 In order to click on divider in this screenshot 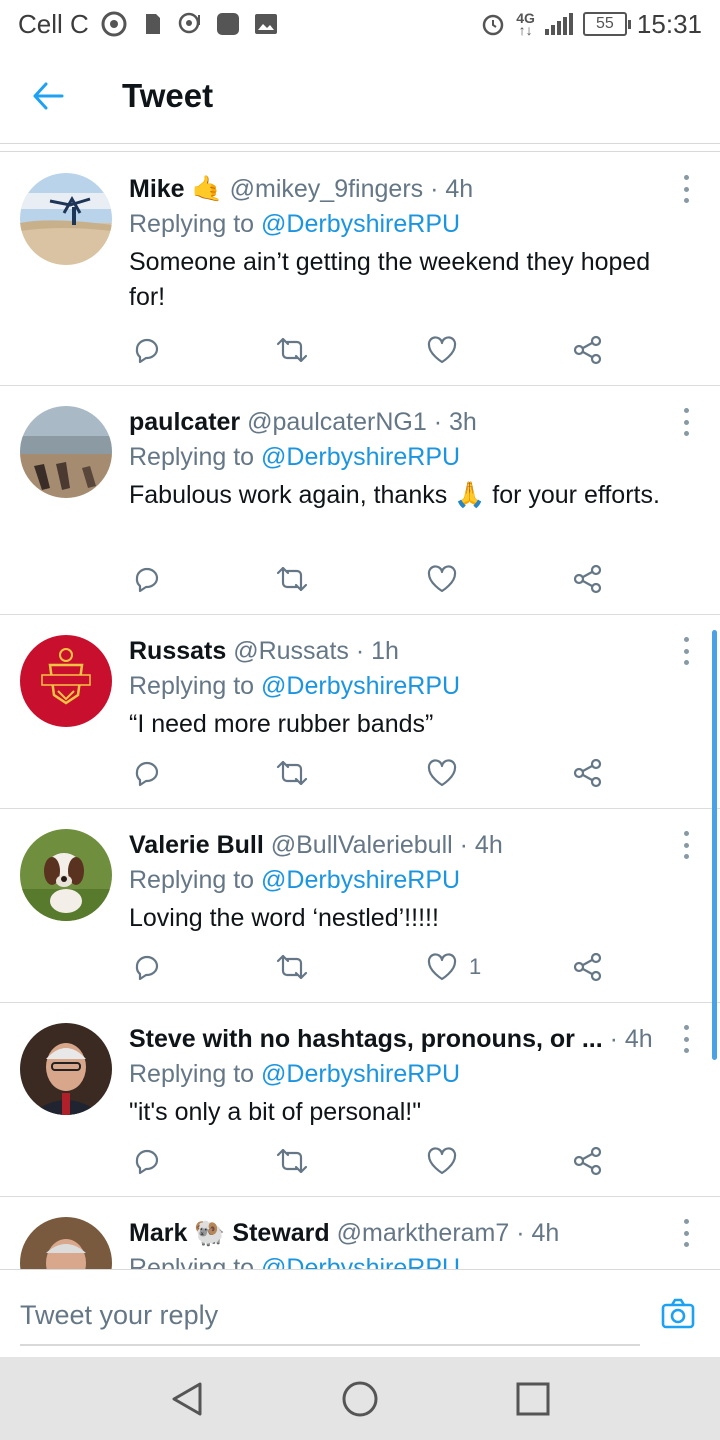, I will do `click(360, 148)`.